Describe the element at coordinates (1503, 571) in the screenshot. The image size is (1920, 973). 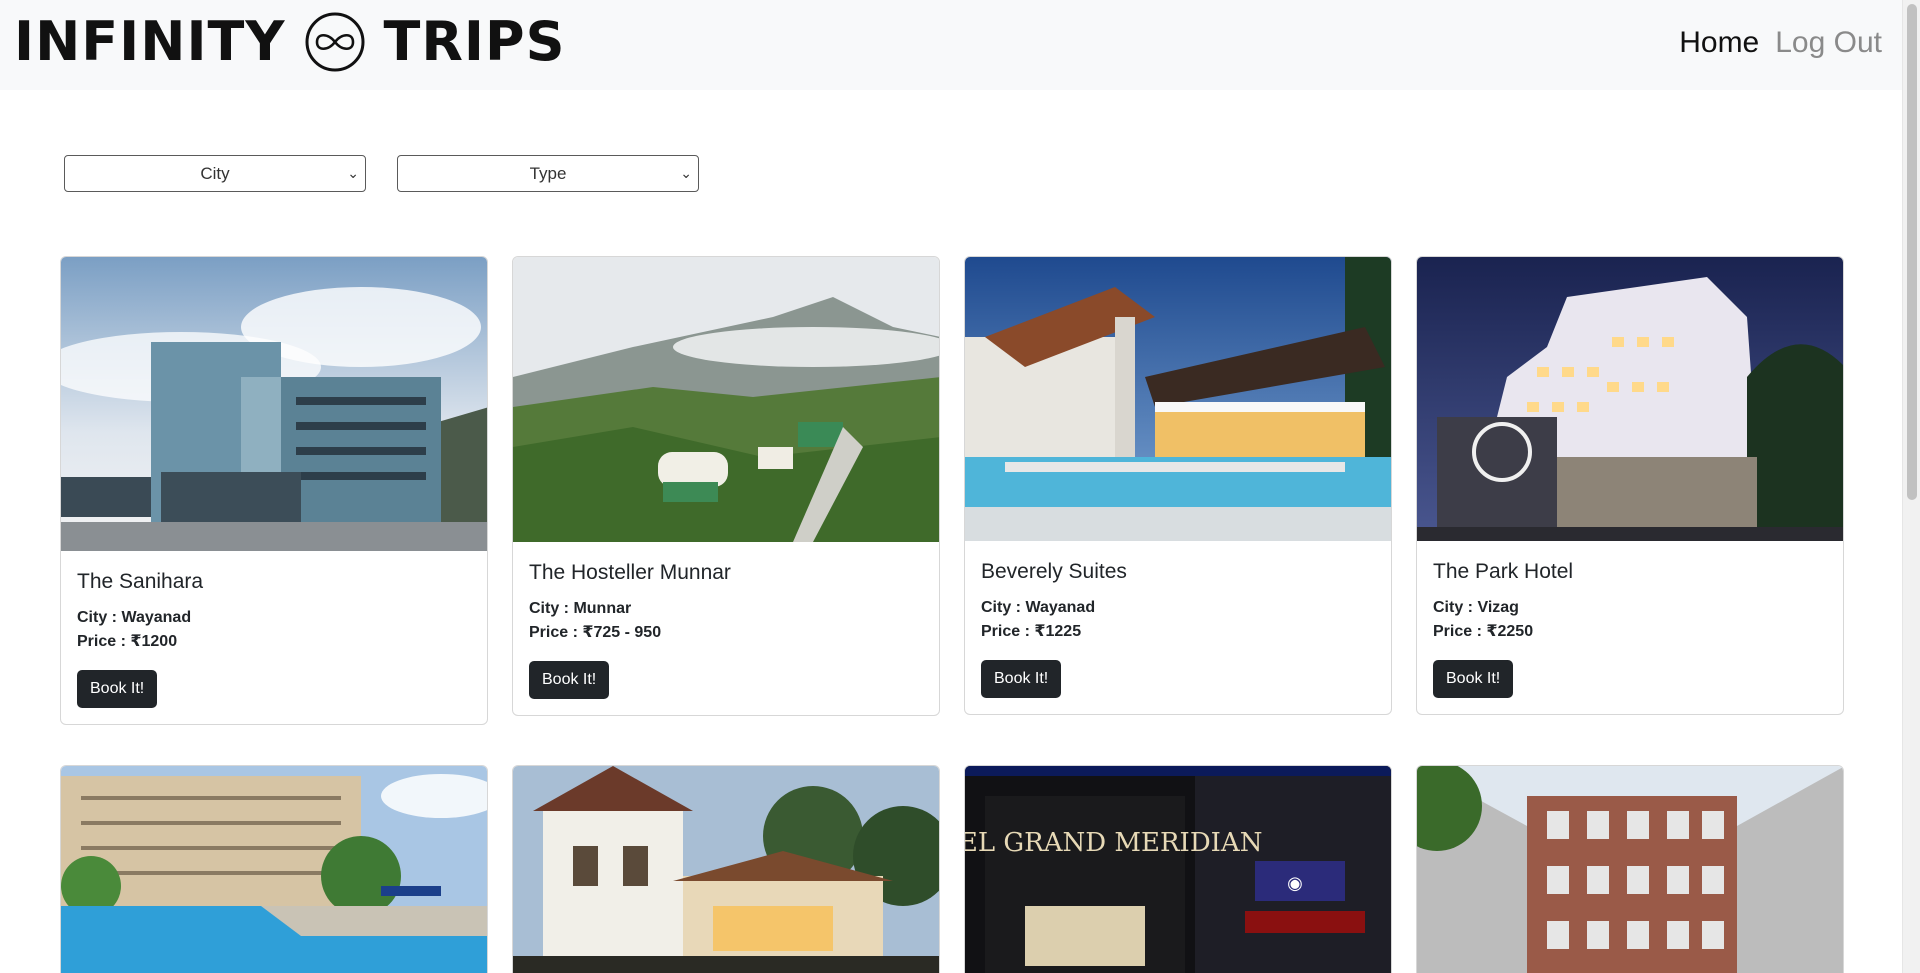
I see `hotel-name: The Park Hotel` at that location.